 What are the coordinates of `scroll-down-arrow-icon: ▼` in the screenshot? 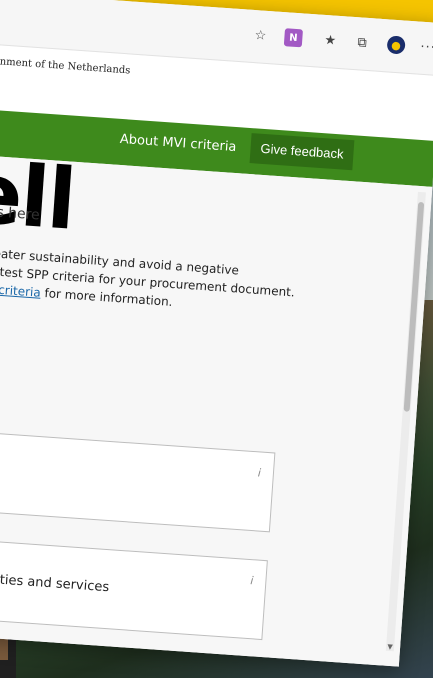 It's located at (390, 647).